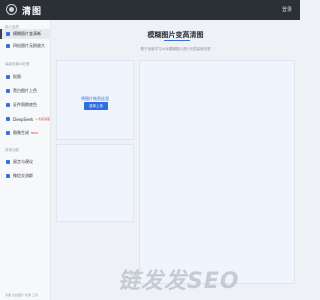 Image resolution: width=320 pixels, height=300 pixels. What do you see at coordinates (25, 133) in the screenshot?
I see `sidebar-item-image-gen: 图像生成 NEW` at bounding box center [25, 133].